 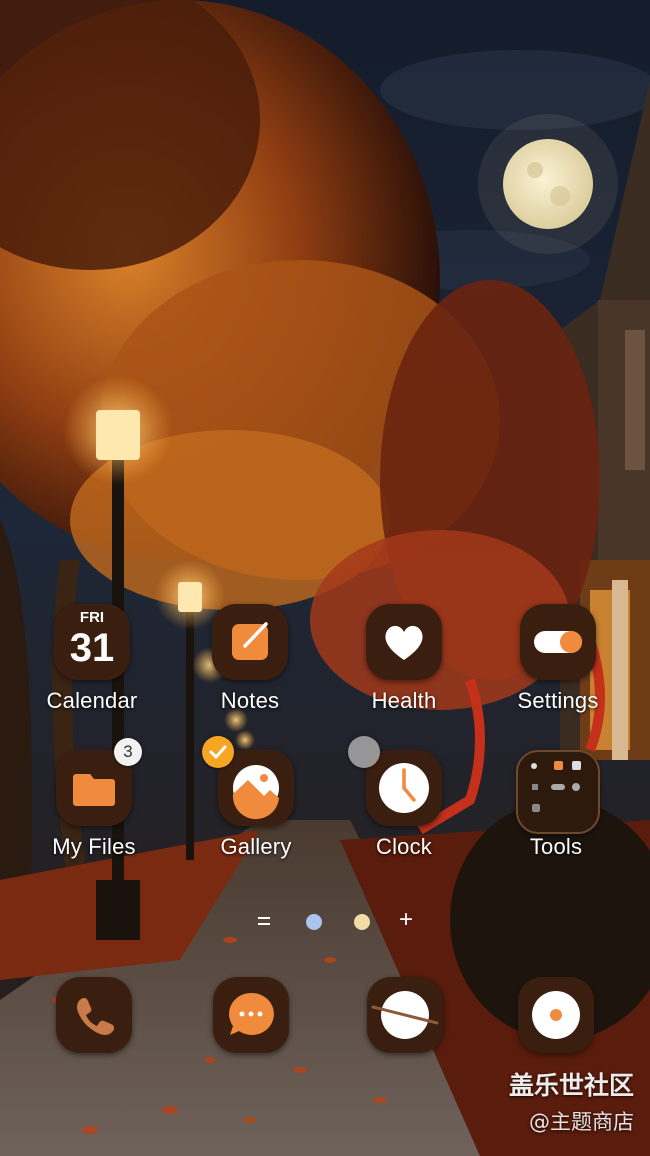 I want to click on notification-badge: 3, so click(x=128, y=752).